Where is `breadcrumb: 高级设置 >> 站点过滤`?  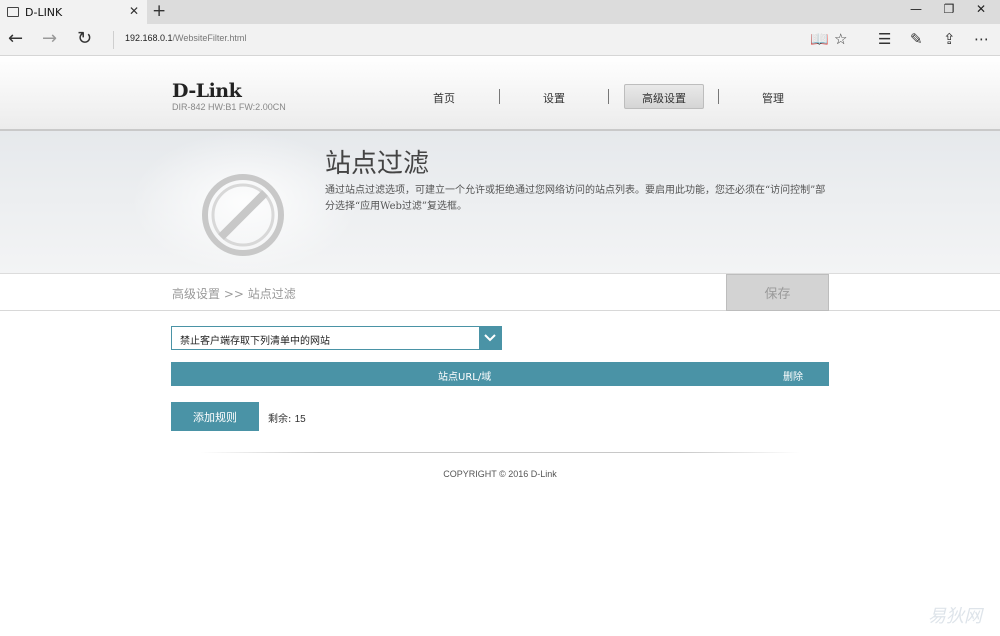 breadcrumb: 高级设置 >> 站点过滤 is located at coordinates (234, 294).